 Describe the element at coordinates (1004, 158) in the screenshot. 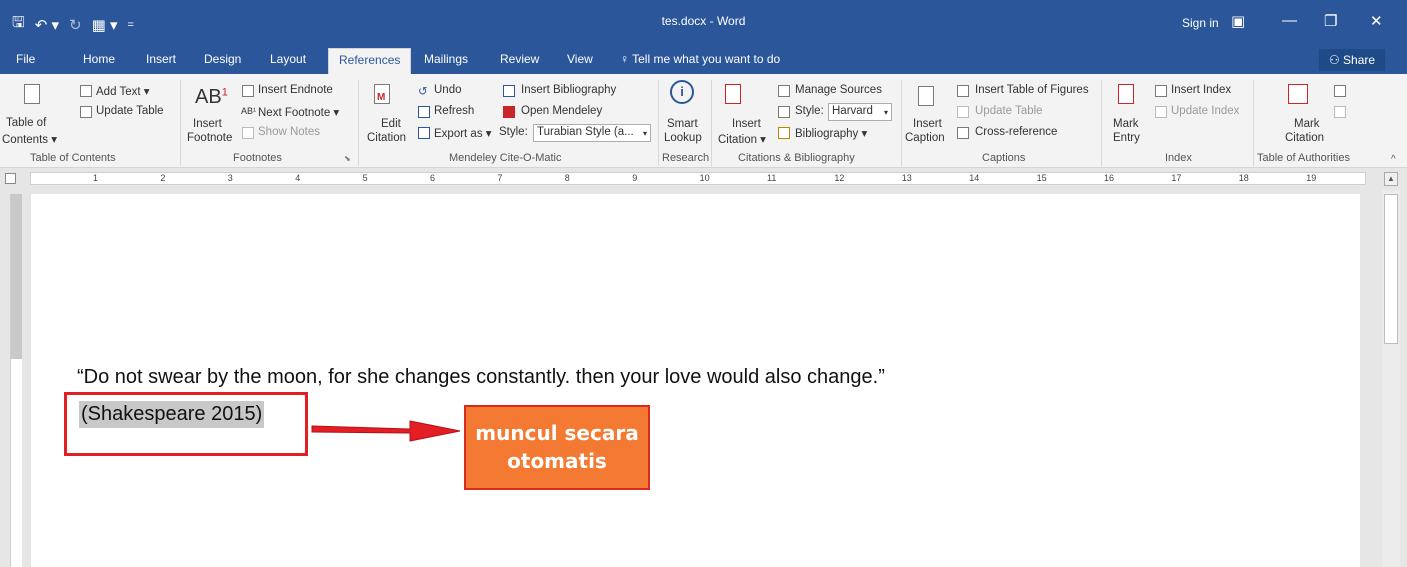

I see `group-captions: Captions` at that location.